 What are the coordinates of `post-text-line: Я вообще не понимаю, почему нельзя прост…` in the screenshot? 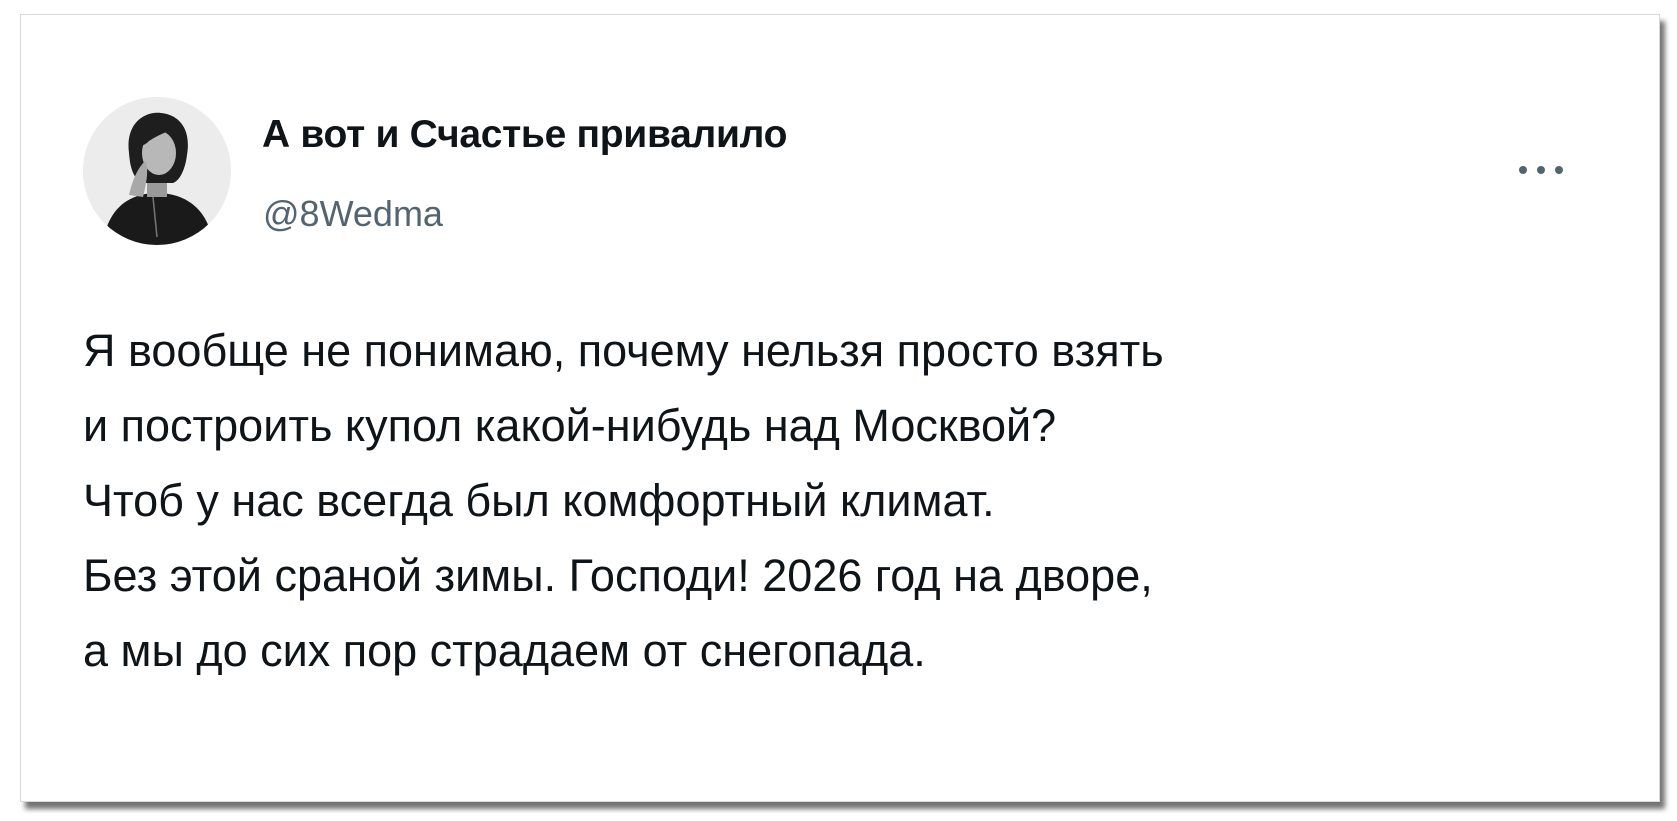 It's located at (623, 350).